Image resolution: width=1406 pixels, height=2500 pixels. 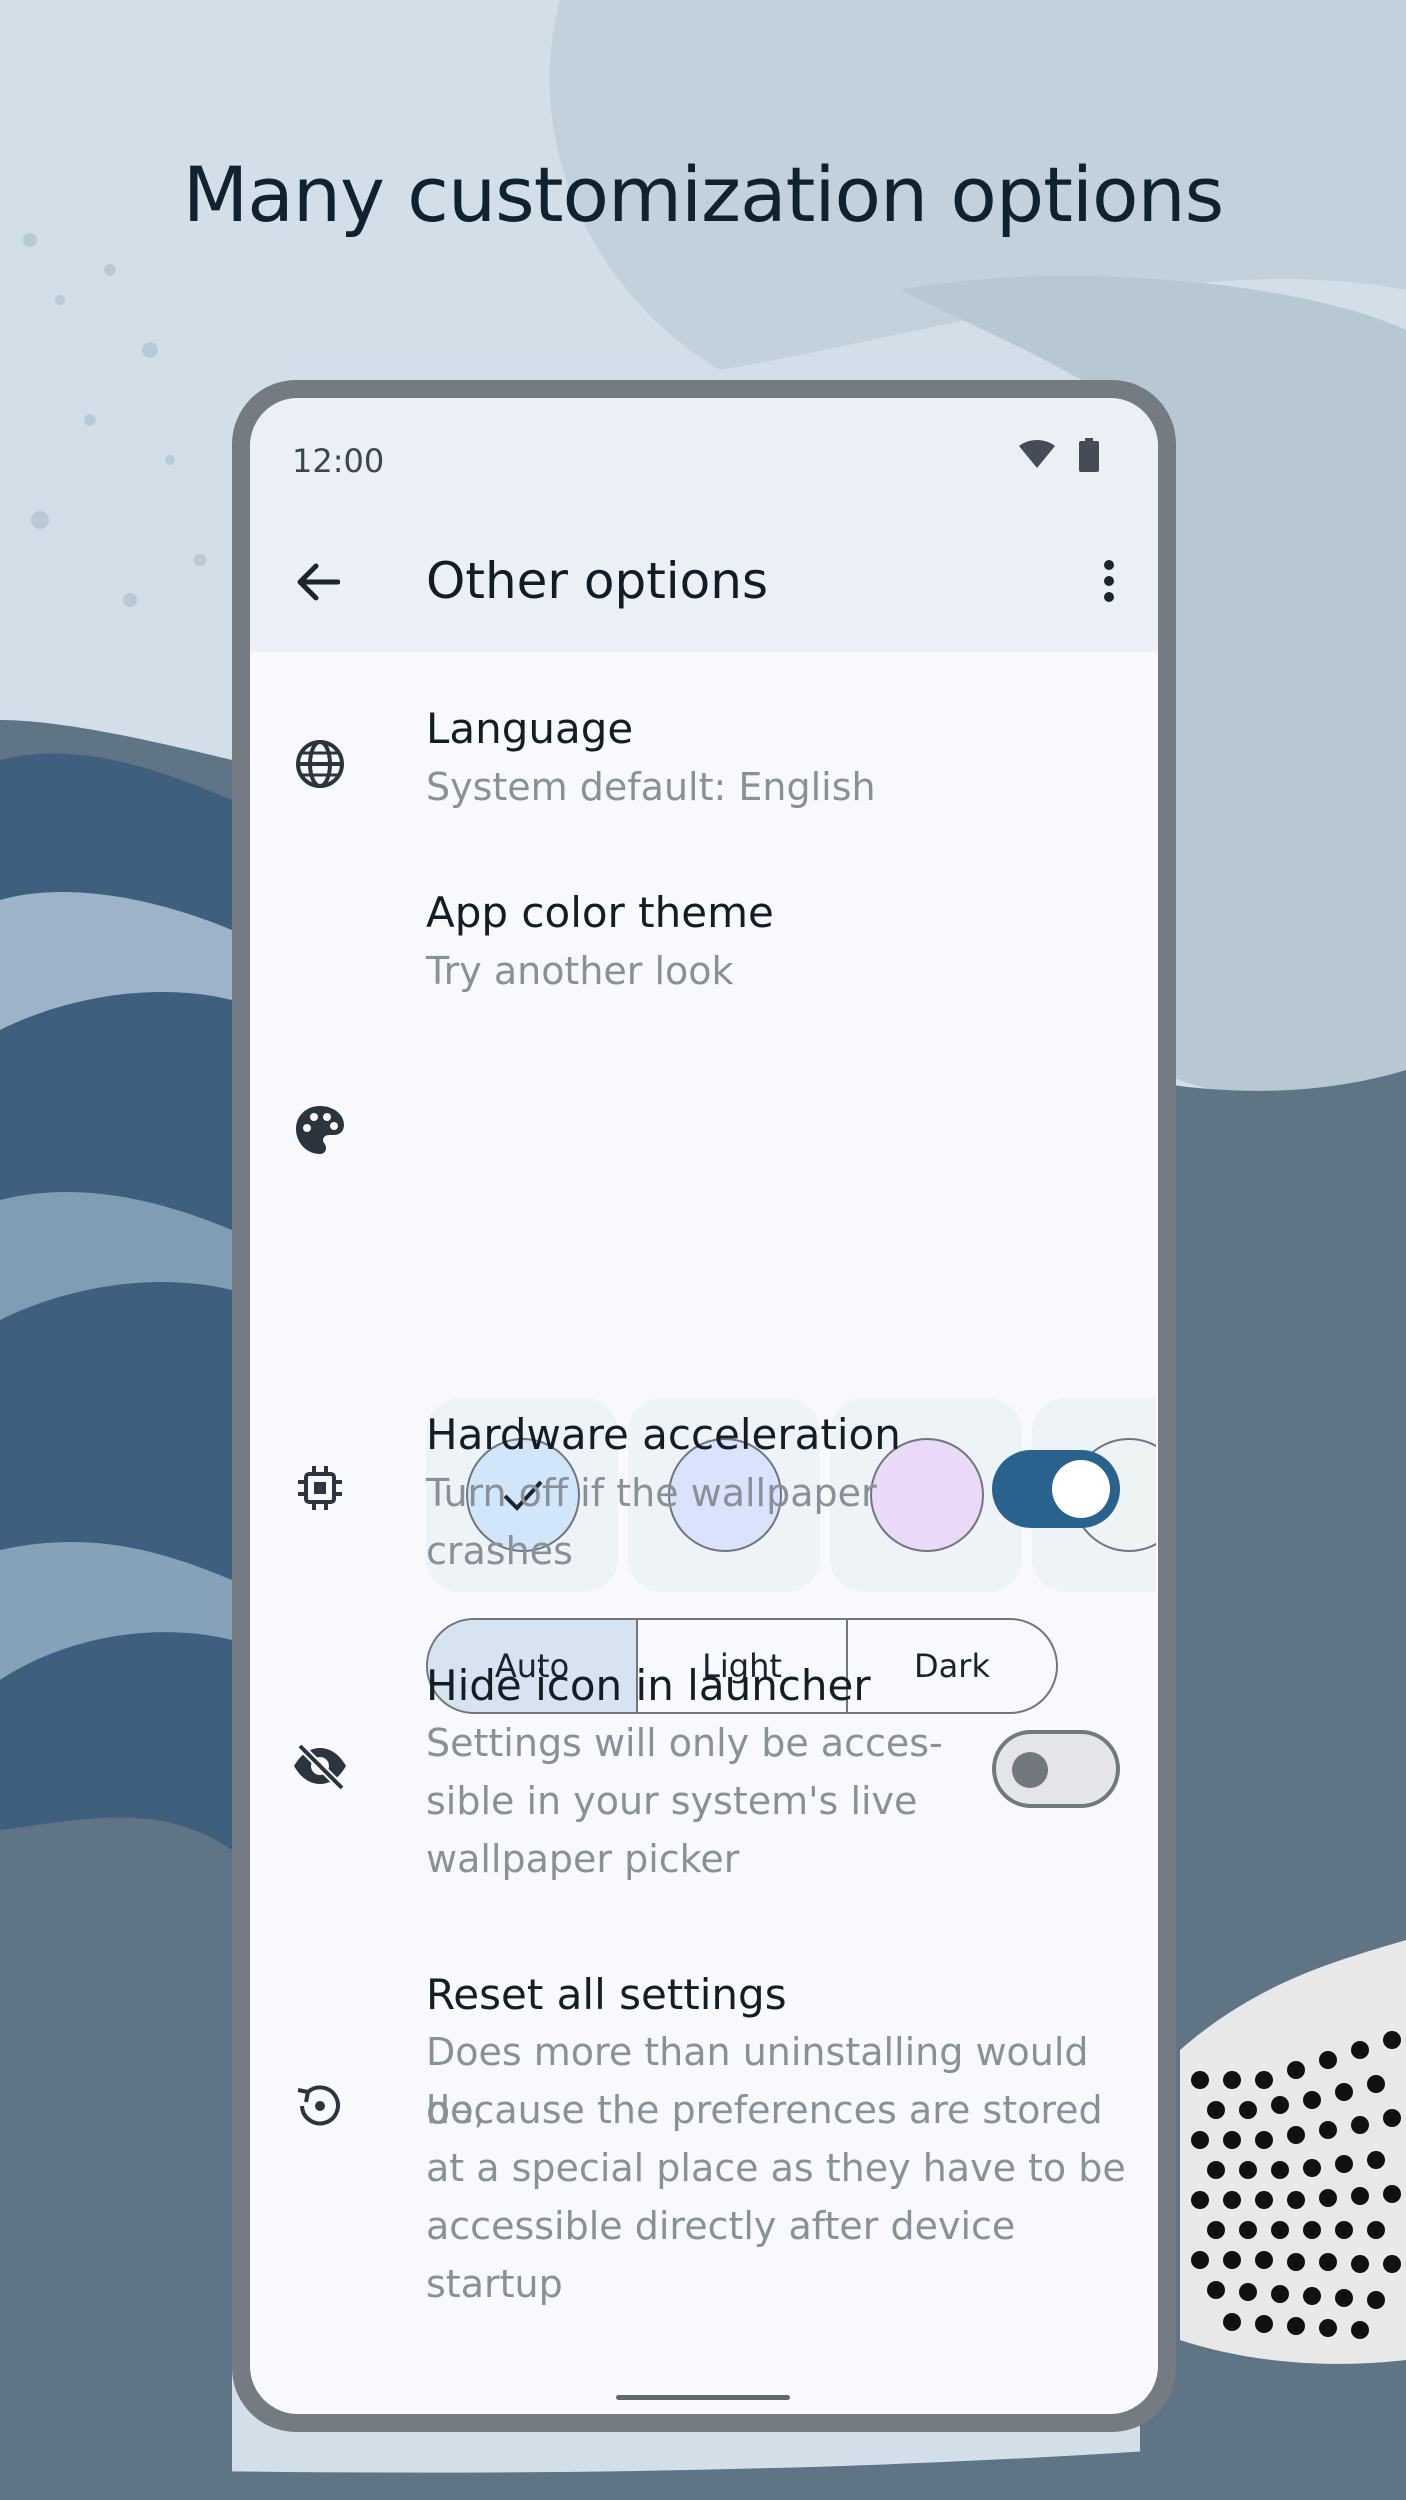 I want to click on more-options-button, so click(x=1109, y=581).